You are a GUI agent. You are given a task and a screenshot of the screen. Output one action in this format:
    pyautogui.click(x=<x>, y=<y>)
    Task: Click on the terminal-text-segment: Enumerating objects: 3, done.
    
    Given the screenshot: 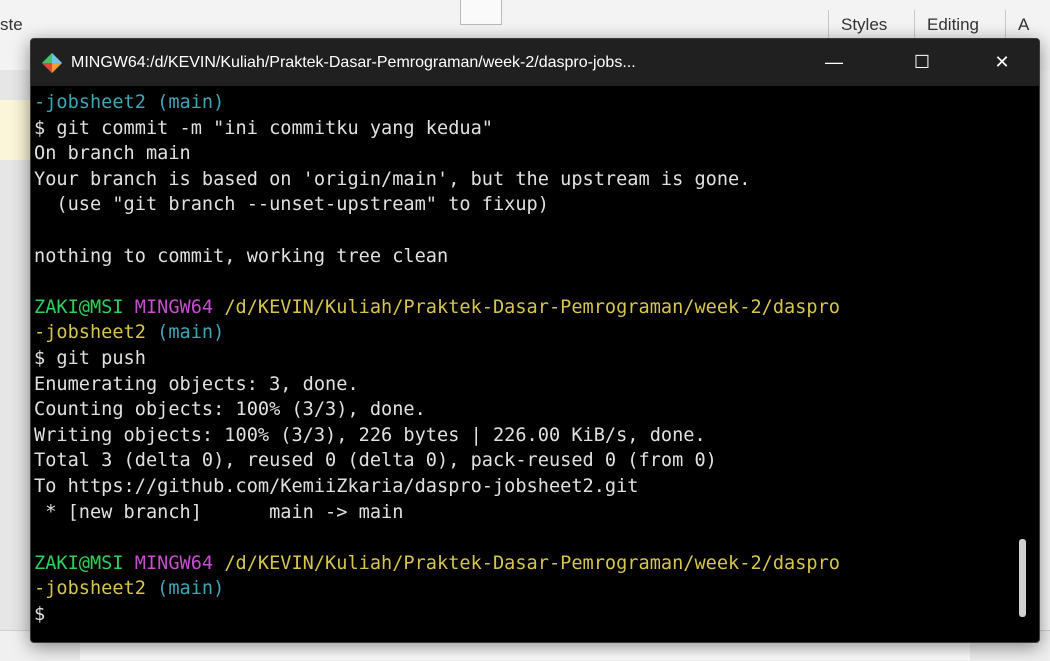 What is the action you would take?
    pyautogui.click(x=196, y=384)
    